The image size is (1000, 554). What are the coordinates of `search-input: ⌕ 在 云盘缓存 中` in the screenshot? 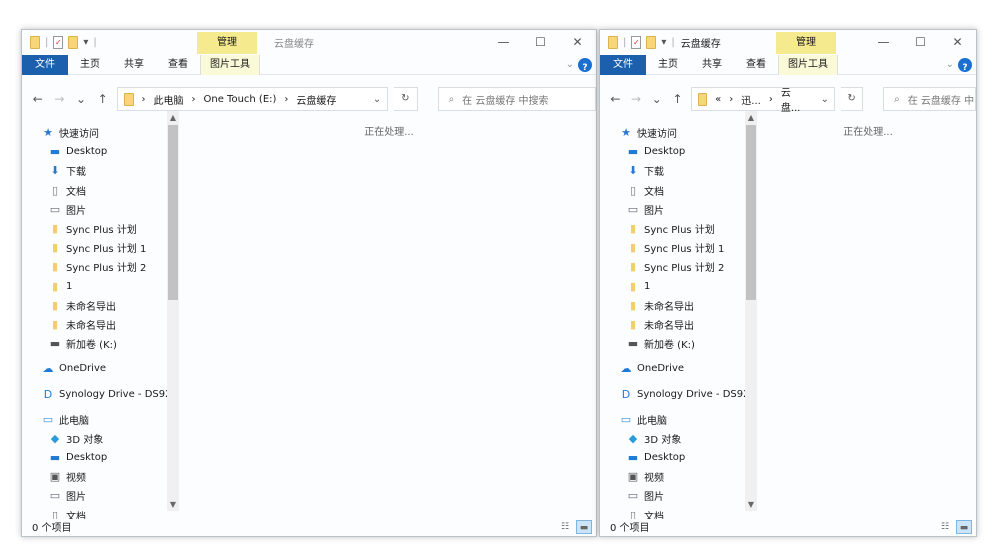 It's located at (929, 99).